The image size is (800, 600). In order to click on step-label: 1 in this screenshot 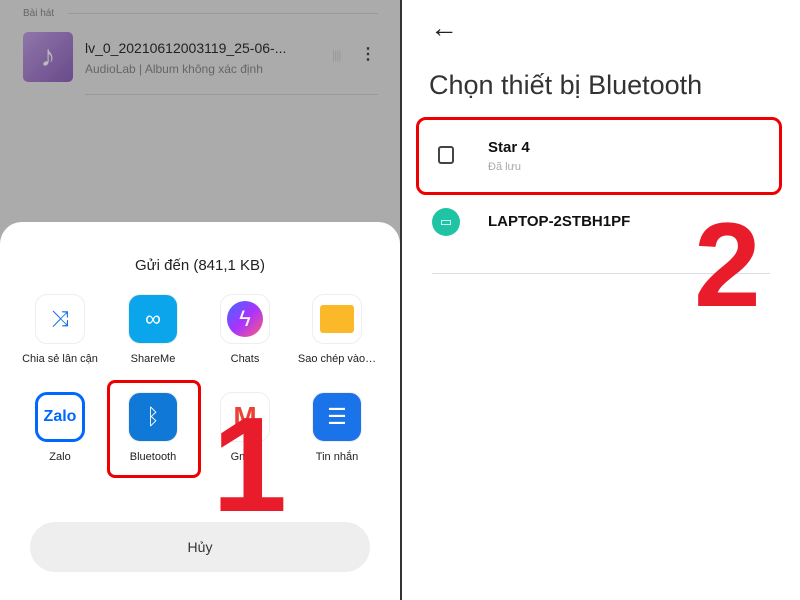, I will do `click(250, 464)`.